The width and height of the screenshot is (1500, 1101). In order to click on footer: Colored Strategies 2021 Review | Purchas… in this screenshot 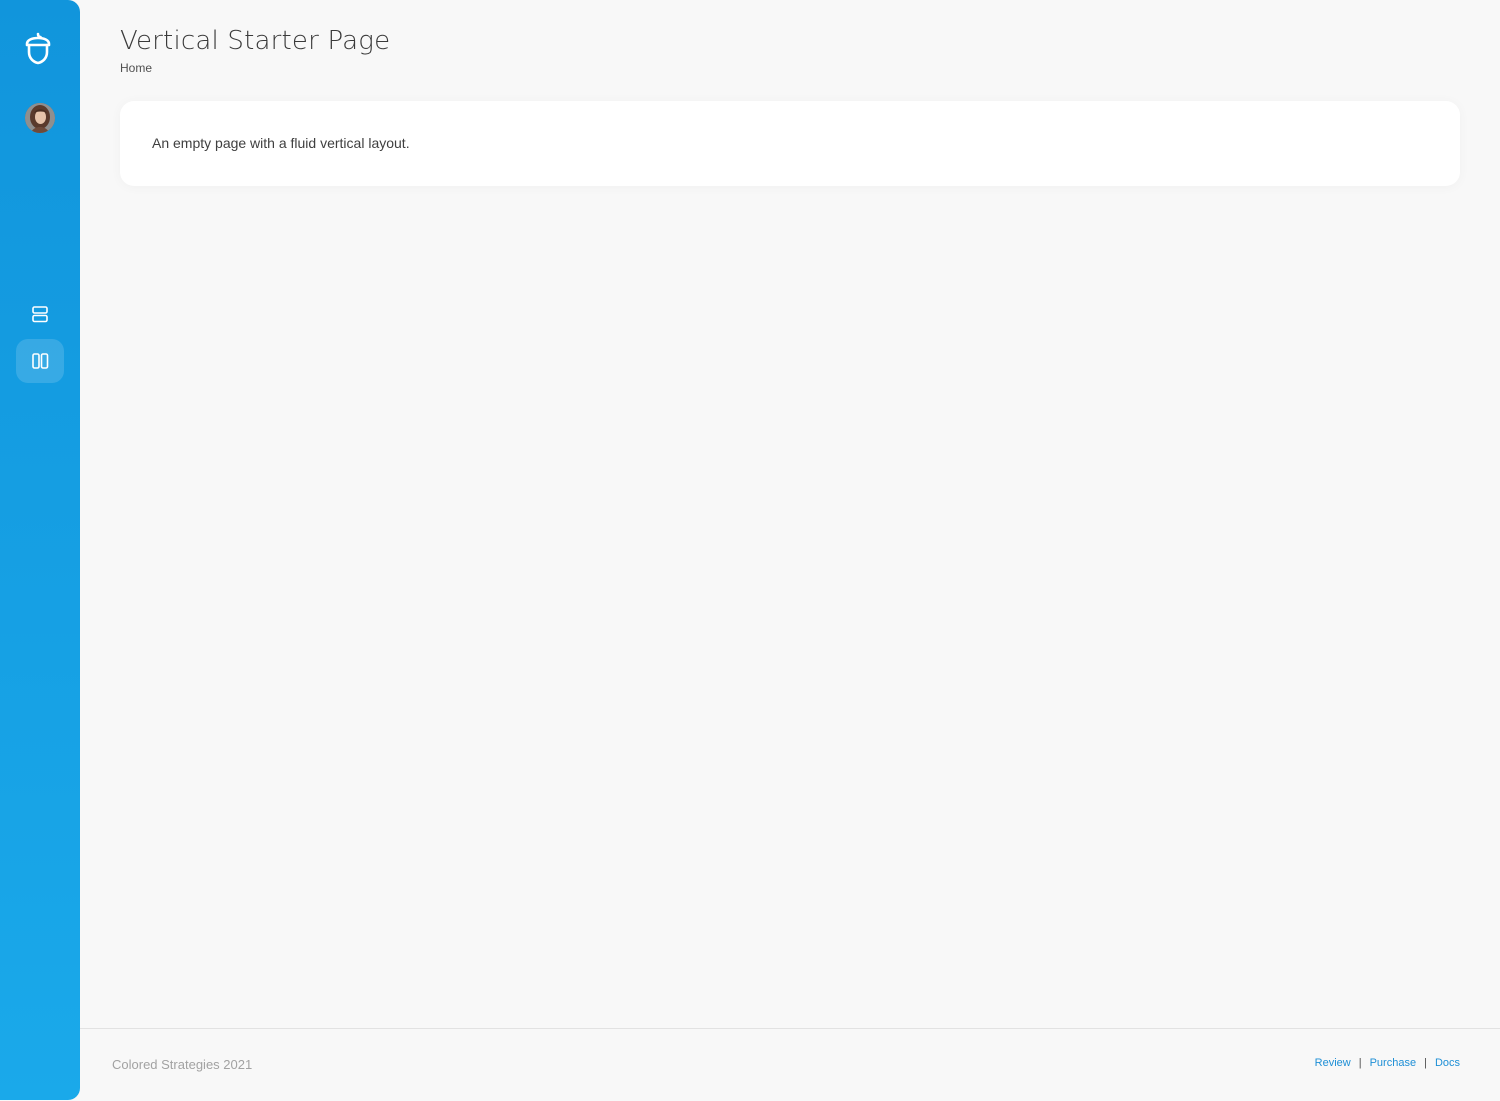, I will do `click(790, 1064)`.